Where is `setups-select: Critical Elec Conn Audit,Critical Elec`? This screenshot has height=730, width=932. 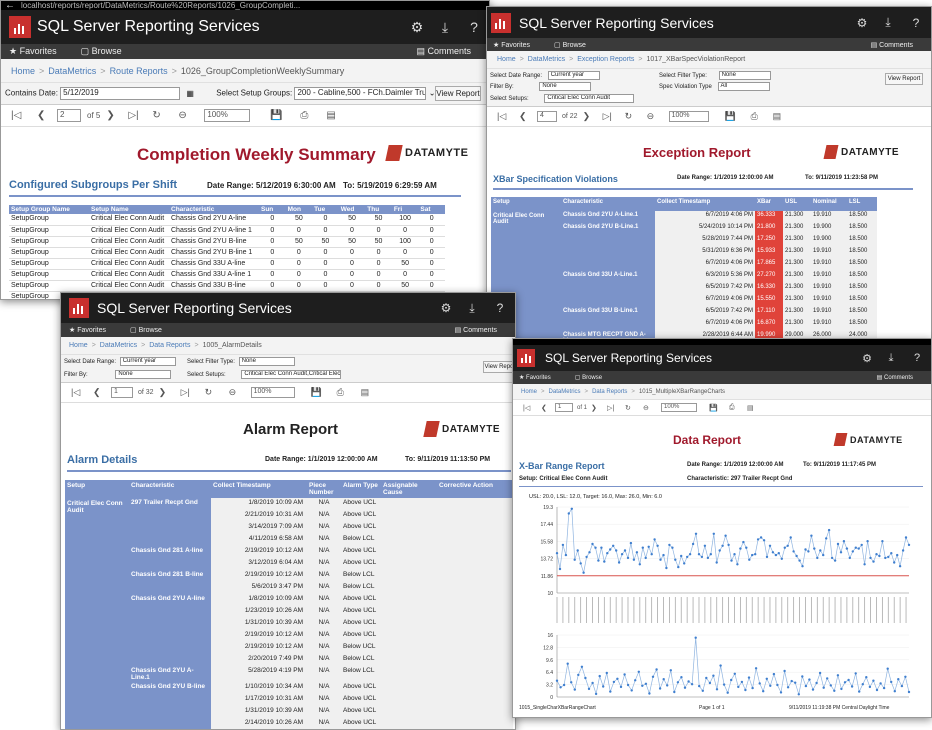 setups-select: Critical Elec Conn Audit,Critical Elec is located at coordinates (291, 374).